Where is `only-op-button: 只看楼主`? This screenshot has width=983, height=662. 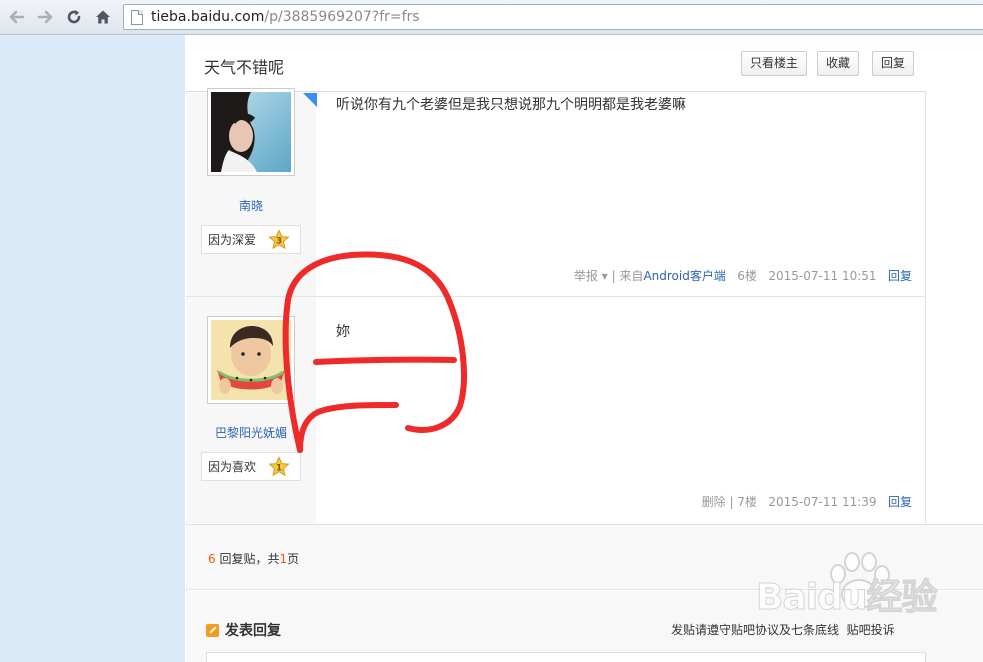
only-op-button: 只看楼主 is located at coordinates (774, 63).